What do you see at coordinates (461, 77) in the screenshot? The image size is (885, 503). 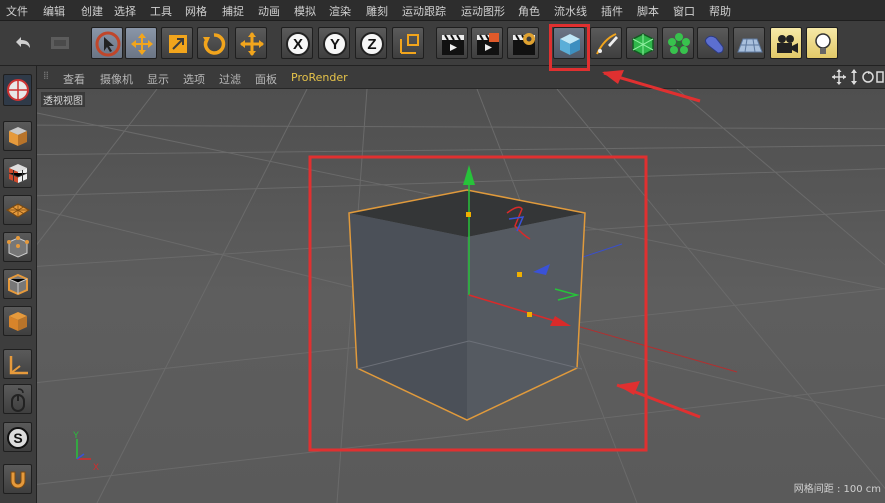 I see `viewport-menu-bar: ⁞⁞ 查看 摄像机 显示 选项 过滤 面板 ProRender` at bounding box center [461, 77].